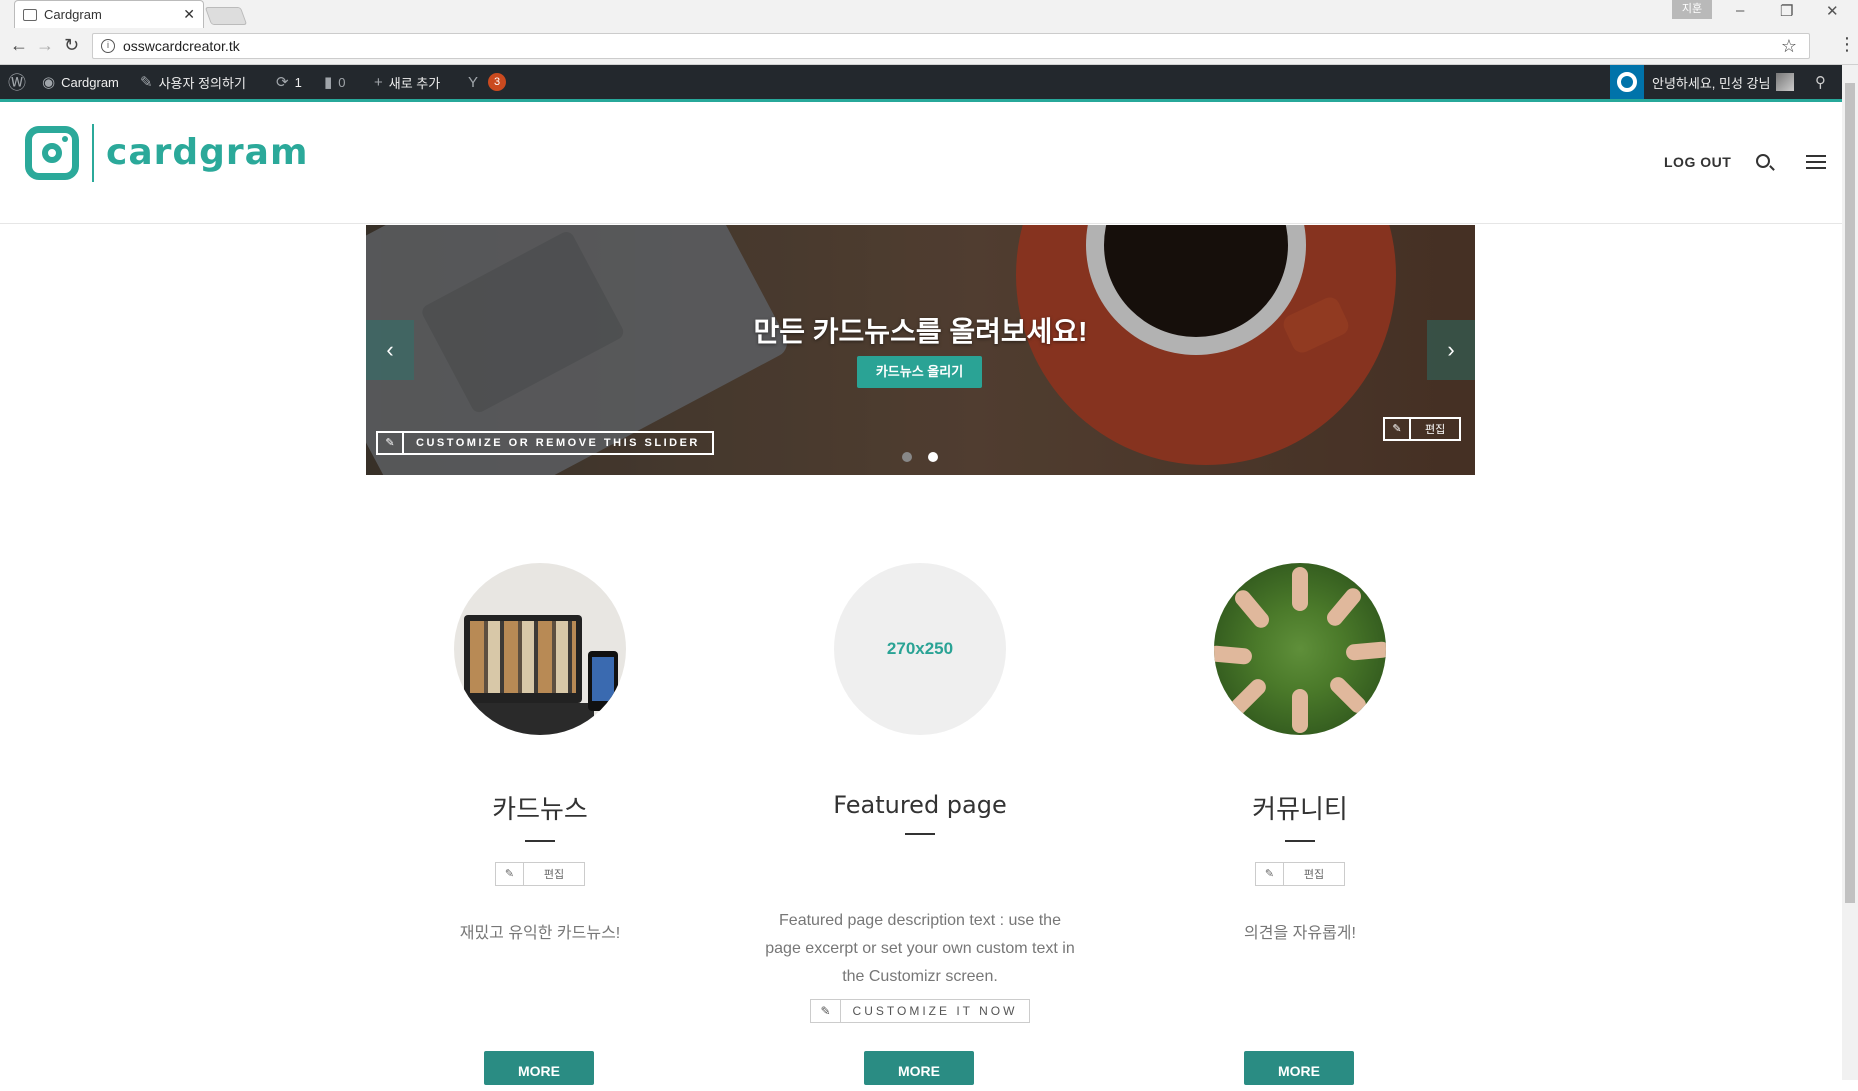 This screenshot has width=1858, height=1091. What do you see at coordinates (1823, 82) in the screenshot?
I see `admin-search-icon: ⚲` at bounding box center [1823, 82].